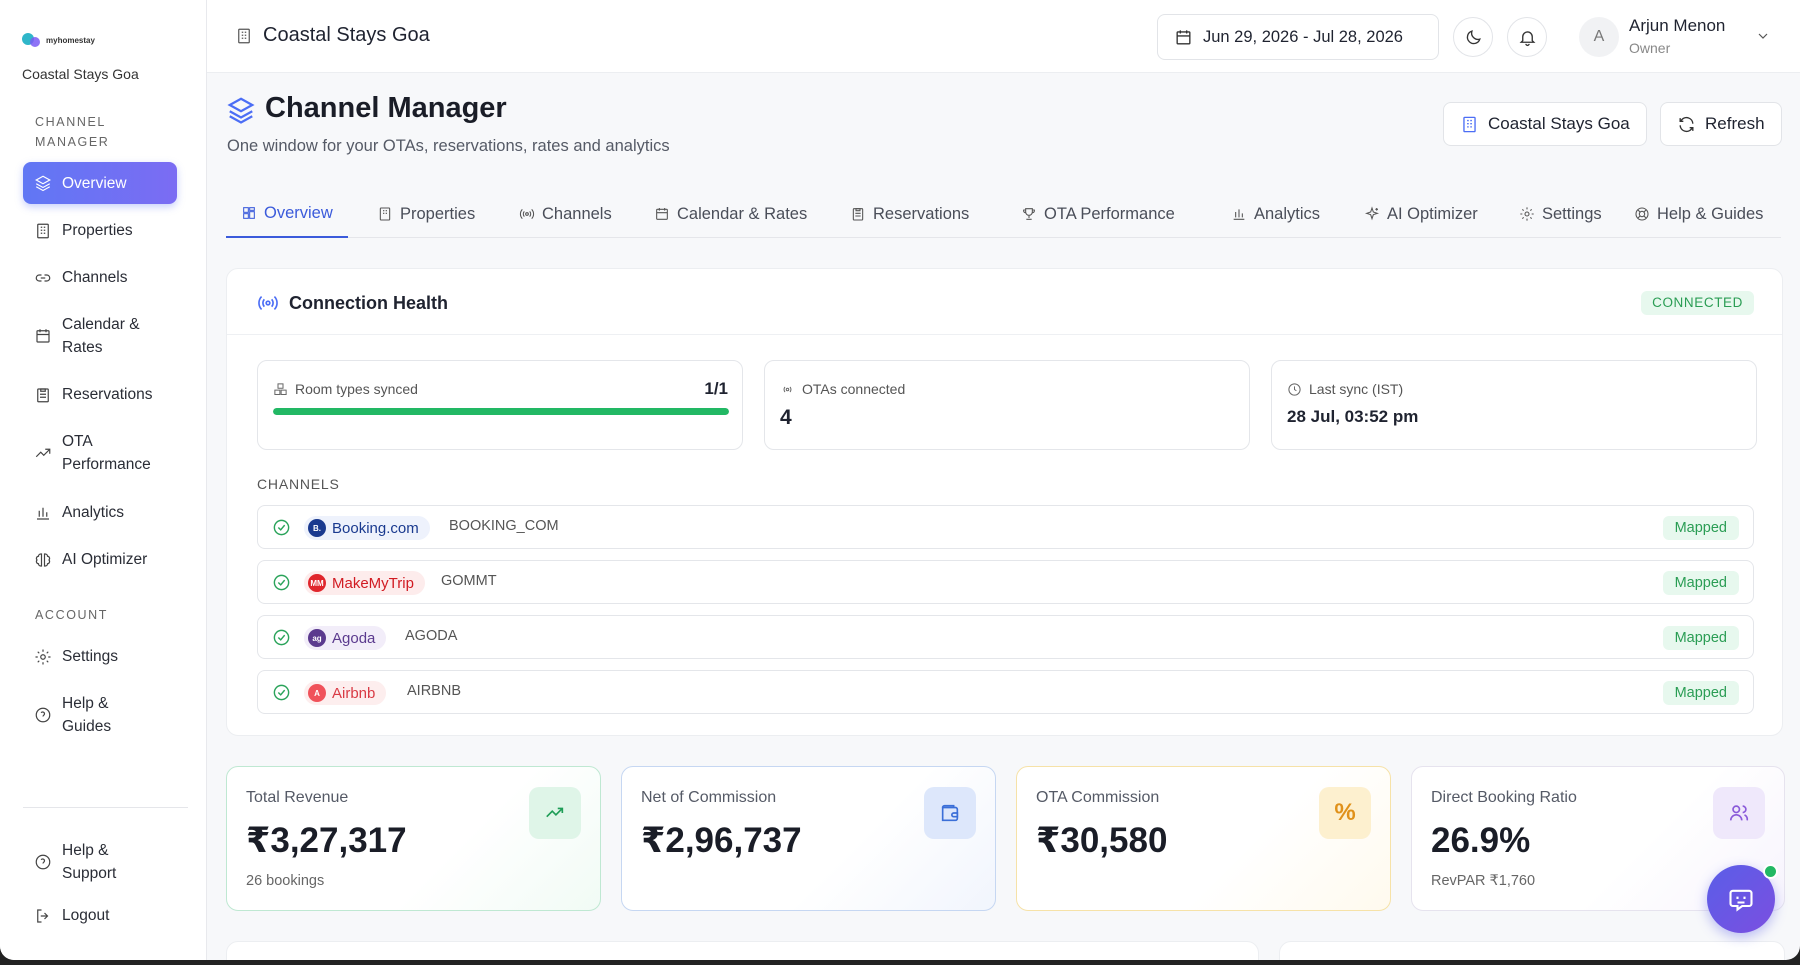  What do you see at coordinates (1303, 36) in the screenshot?
I see `date-range-text: Jun 29, 2026 - Jul 28, 2026` at bounding box center [1303, 36].